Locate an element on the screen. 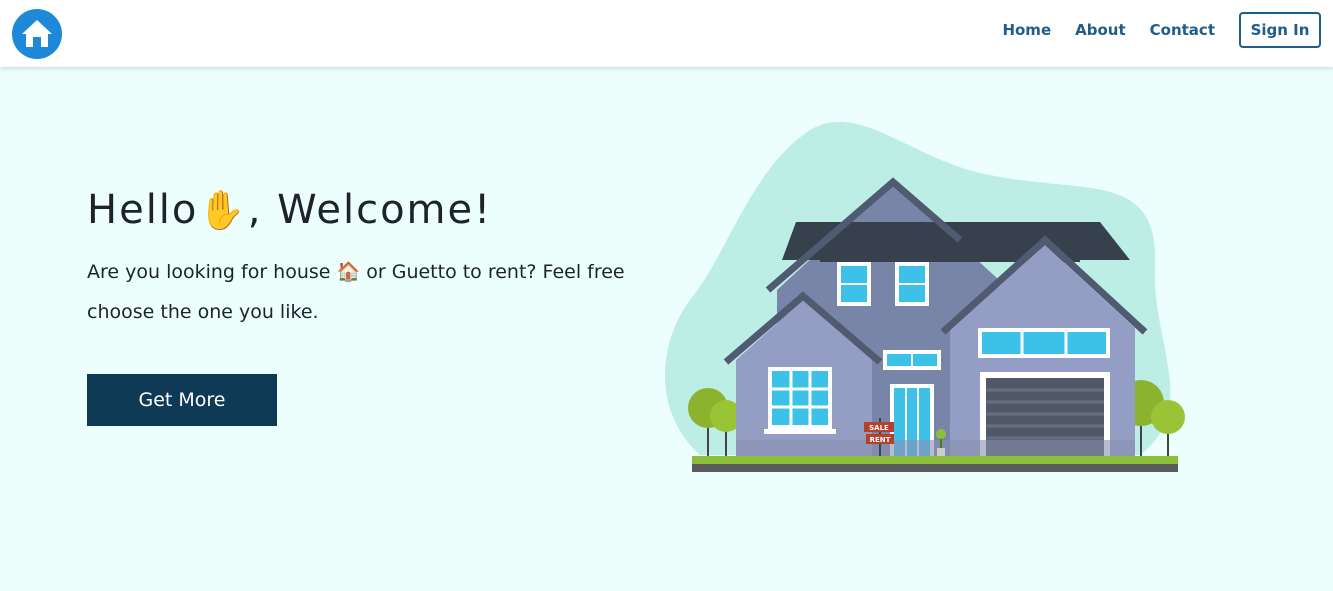 This screenshot has width=1333, height=591. sign-rent-label: RENT is located at coordinates (880, 440).